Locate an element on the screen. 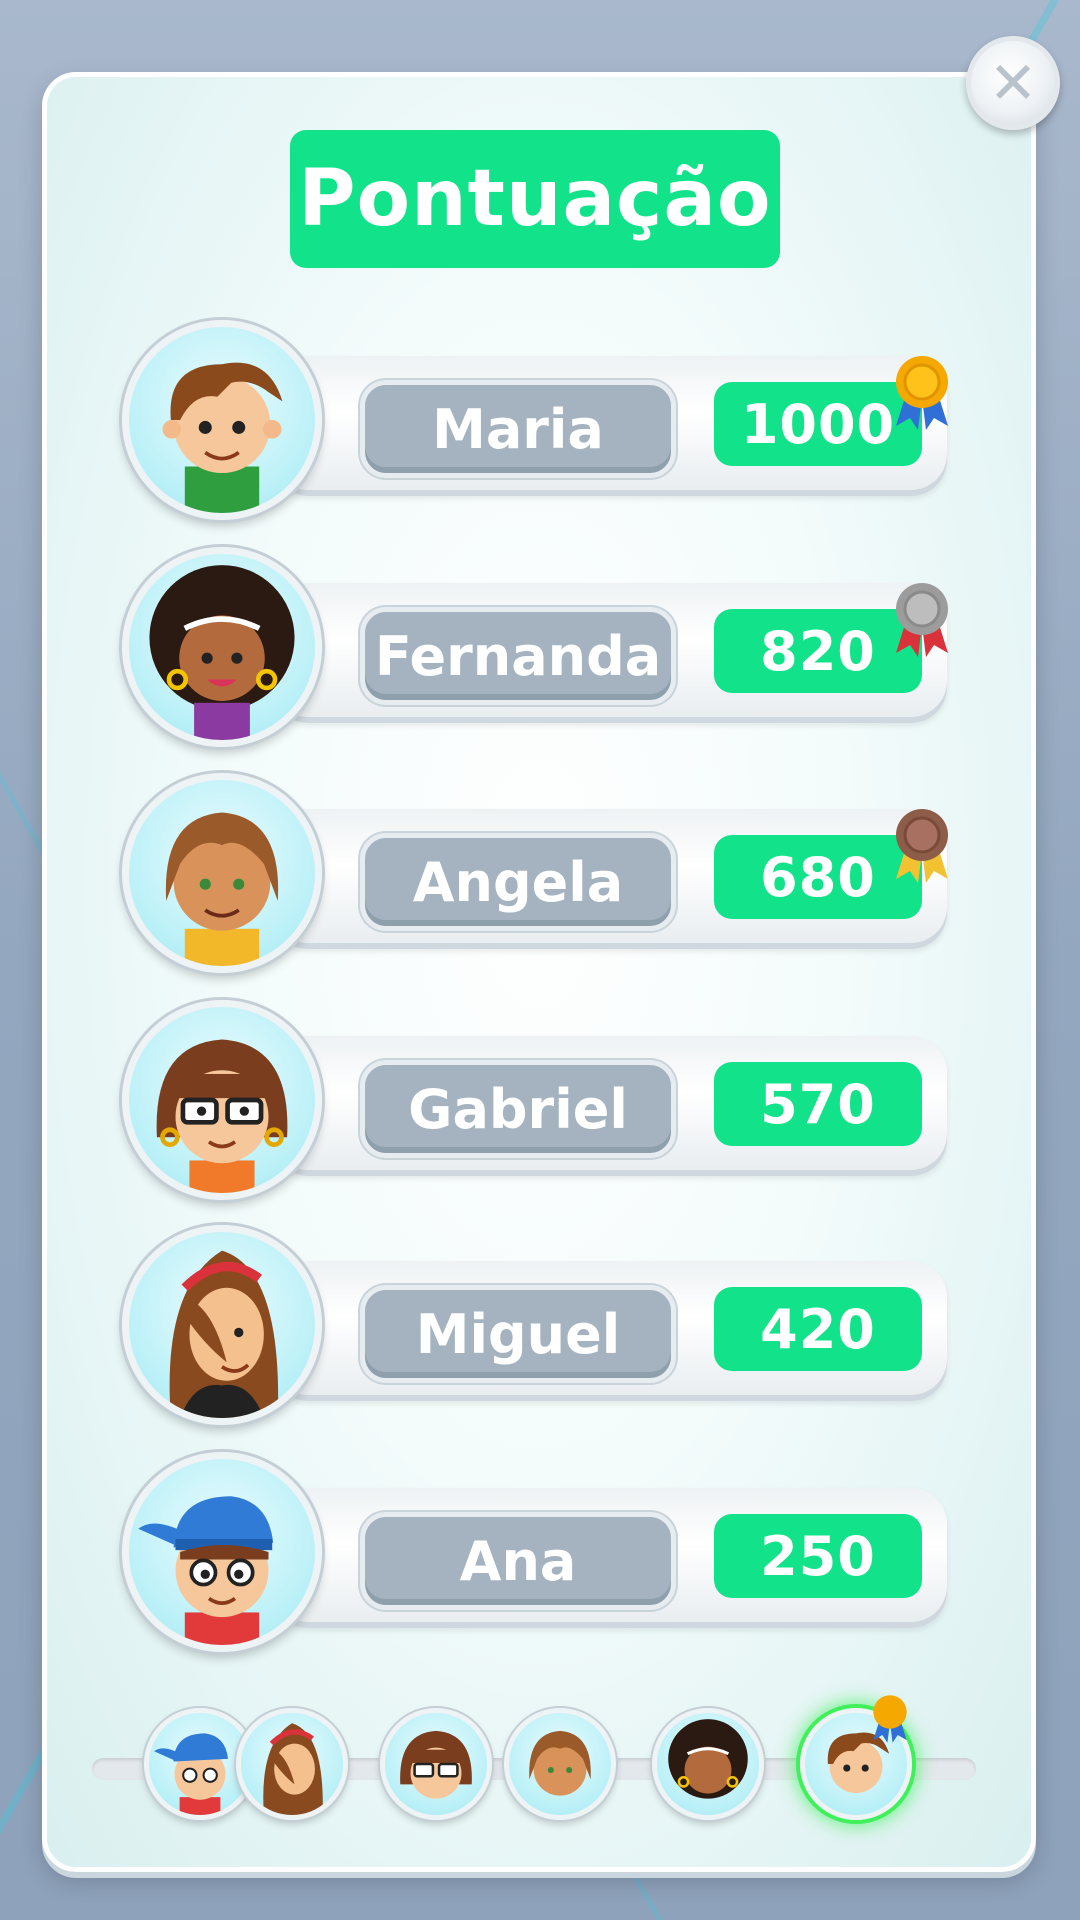 The width and height of the screenshot is (1080, 1920). player-score-pill: 820 is located at coordinates (818, 651).